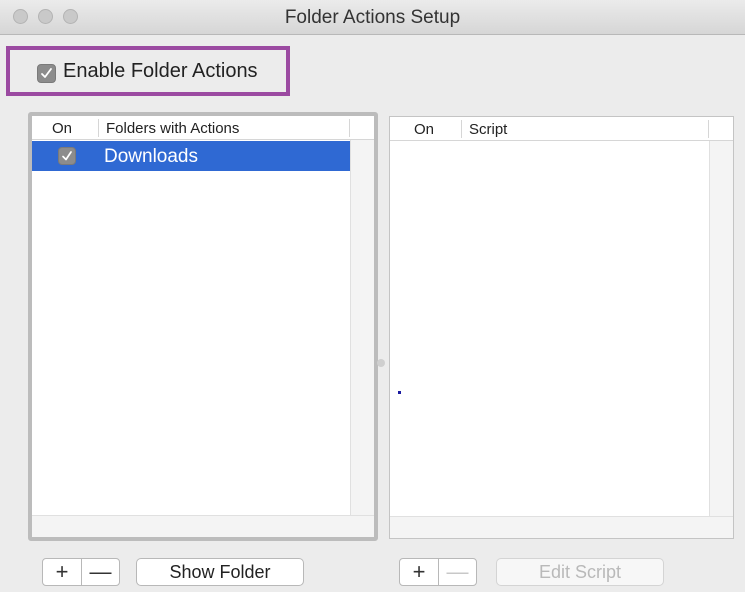 The image size is (745, 592). What do you see at coordinates (160, 71) in the screenshot?
I see `enable-folder-actions-label: Enable Folder Actions` at bounding box center [160, 71].